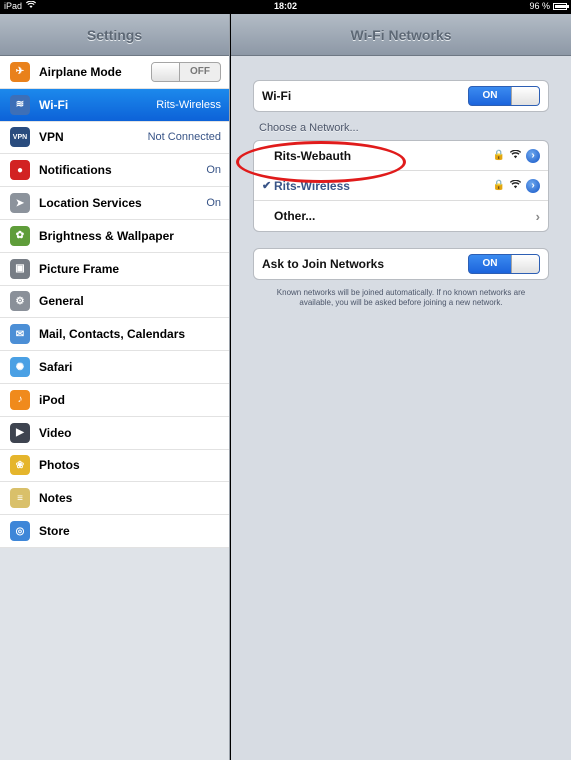  I want to click on sidebar-item-photos: ❀ Photos, so click(114, 466).